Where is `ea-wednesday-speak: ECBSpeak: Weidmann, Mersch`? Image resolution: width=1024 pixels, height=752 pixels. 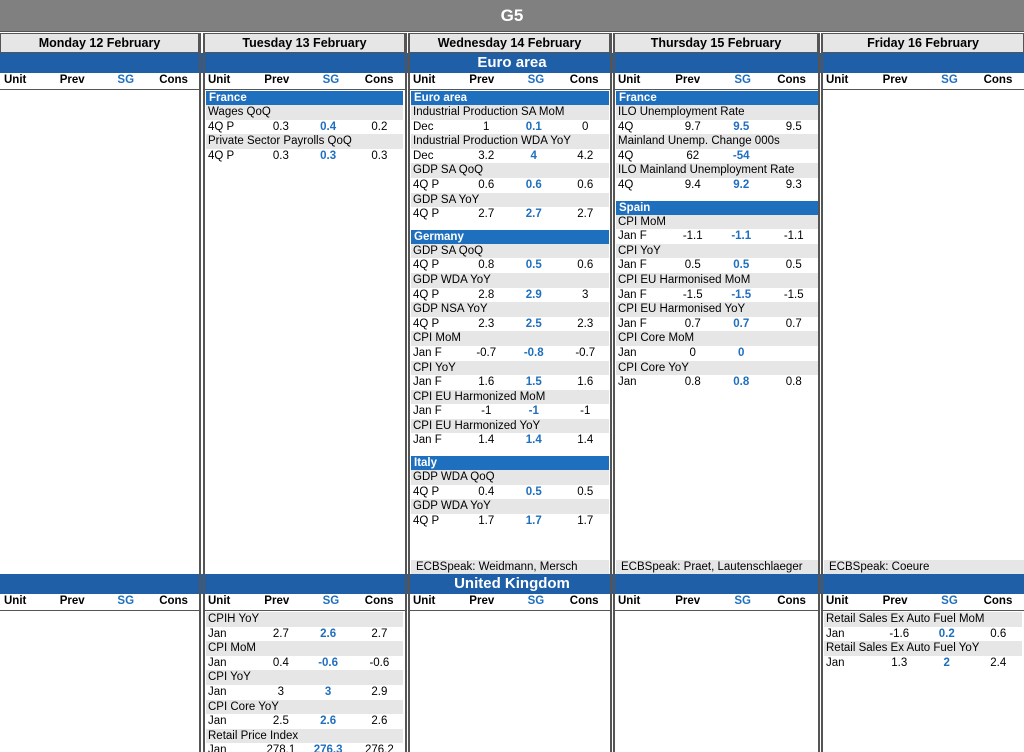 ea-wednesday-speak: ECBSpeak: Weidmann, Mersch is located at coordinates (510, 567).